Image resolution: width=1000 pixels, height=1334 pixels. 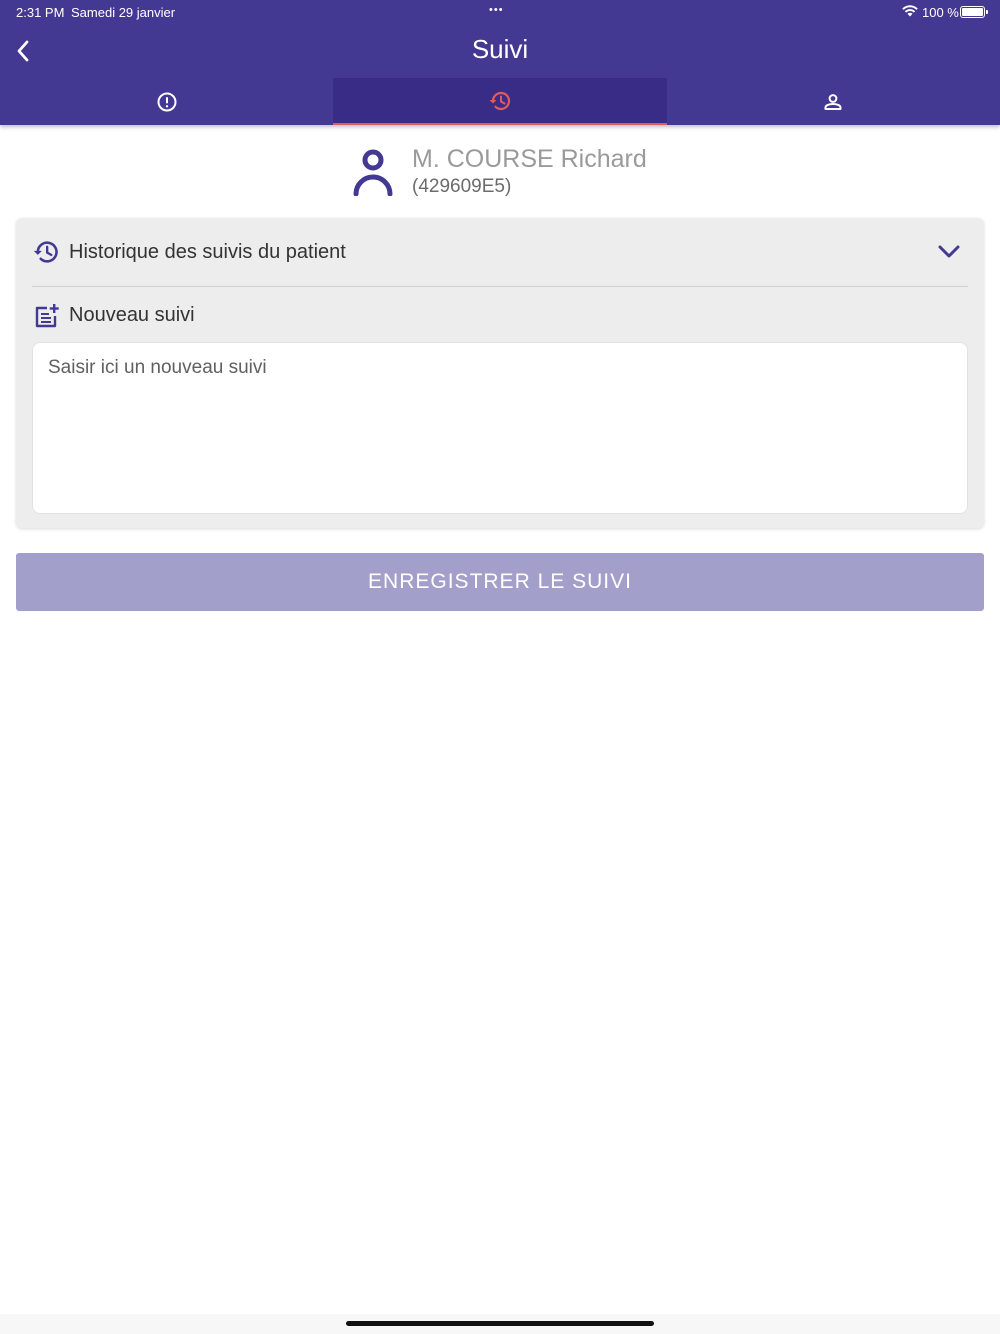 I want to click on new-followup-input, so click(x=500, y=428).